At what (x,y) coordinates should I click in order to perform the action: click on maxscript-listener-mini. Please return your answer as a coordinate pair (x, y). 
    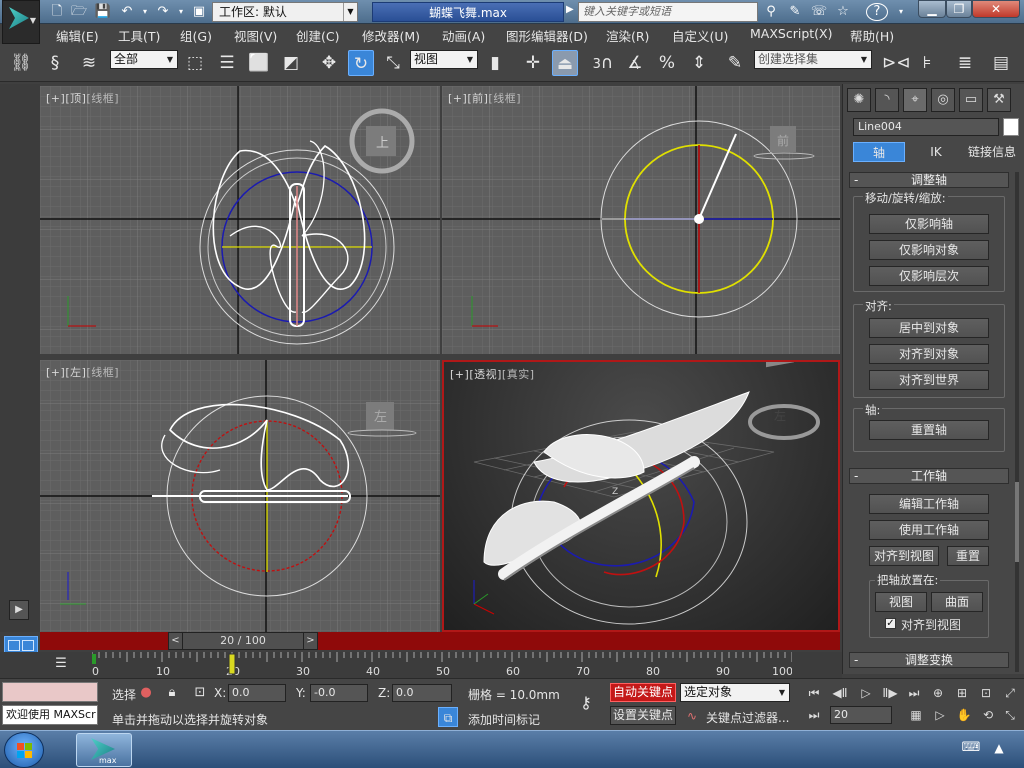
    Looking at the image, I should click on (50, 692).